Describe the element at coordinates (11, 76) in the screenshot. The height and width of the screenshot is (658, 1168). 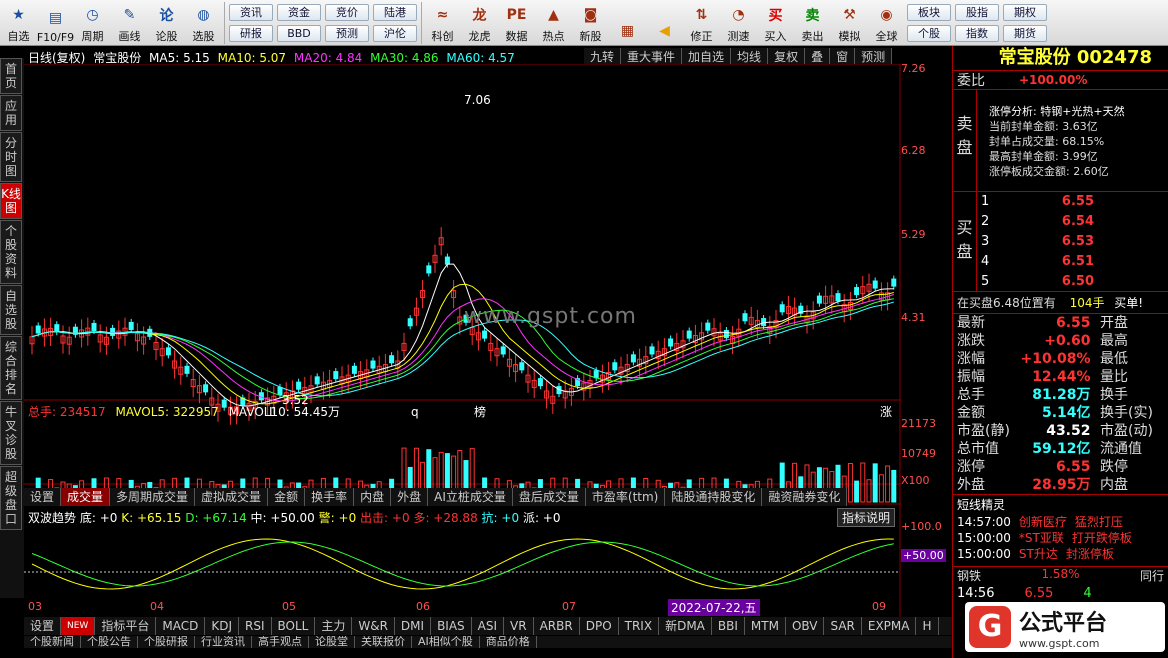
I see `sidebar-item: 首页` at that location.